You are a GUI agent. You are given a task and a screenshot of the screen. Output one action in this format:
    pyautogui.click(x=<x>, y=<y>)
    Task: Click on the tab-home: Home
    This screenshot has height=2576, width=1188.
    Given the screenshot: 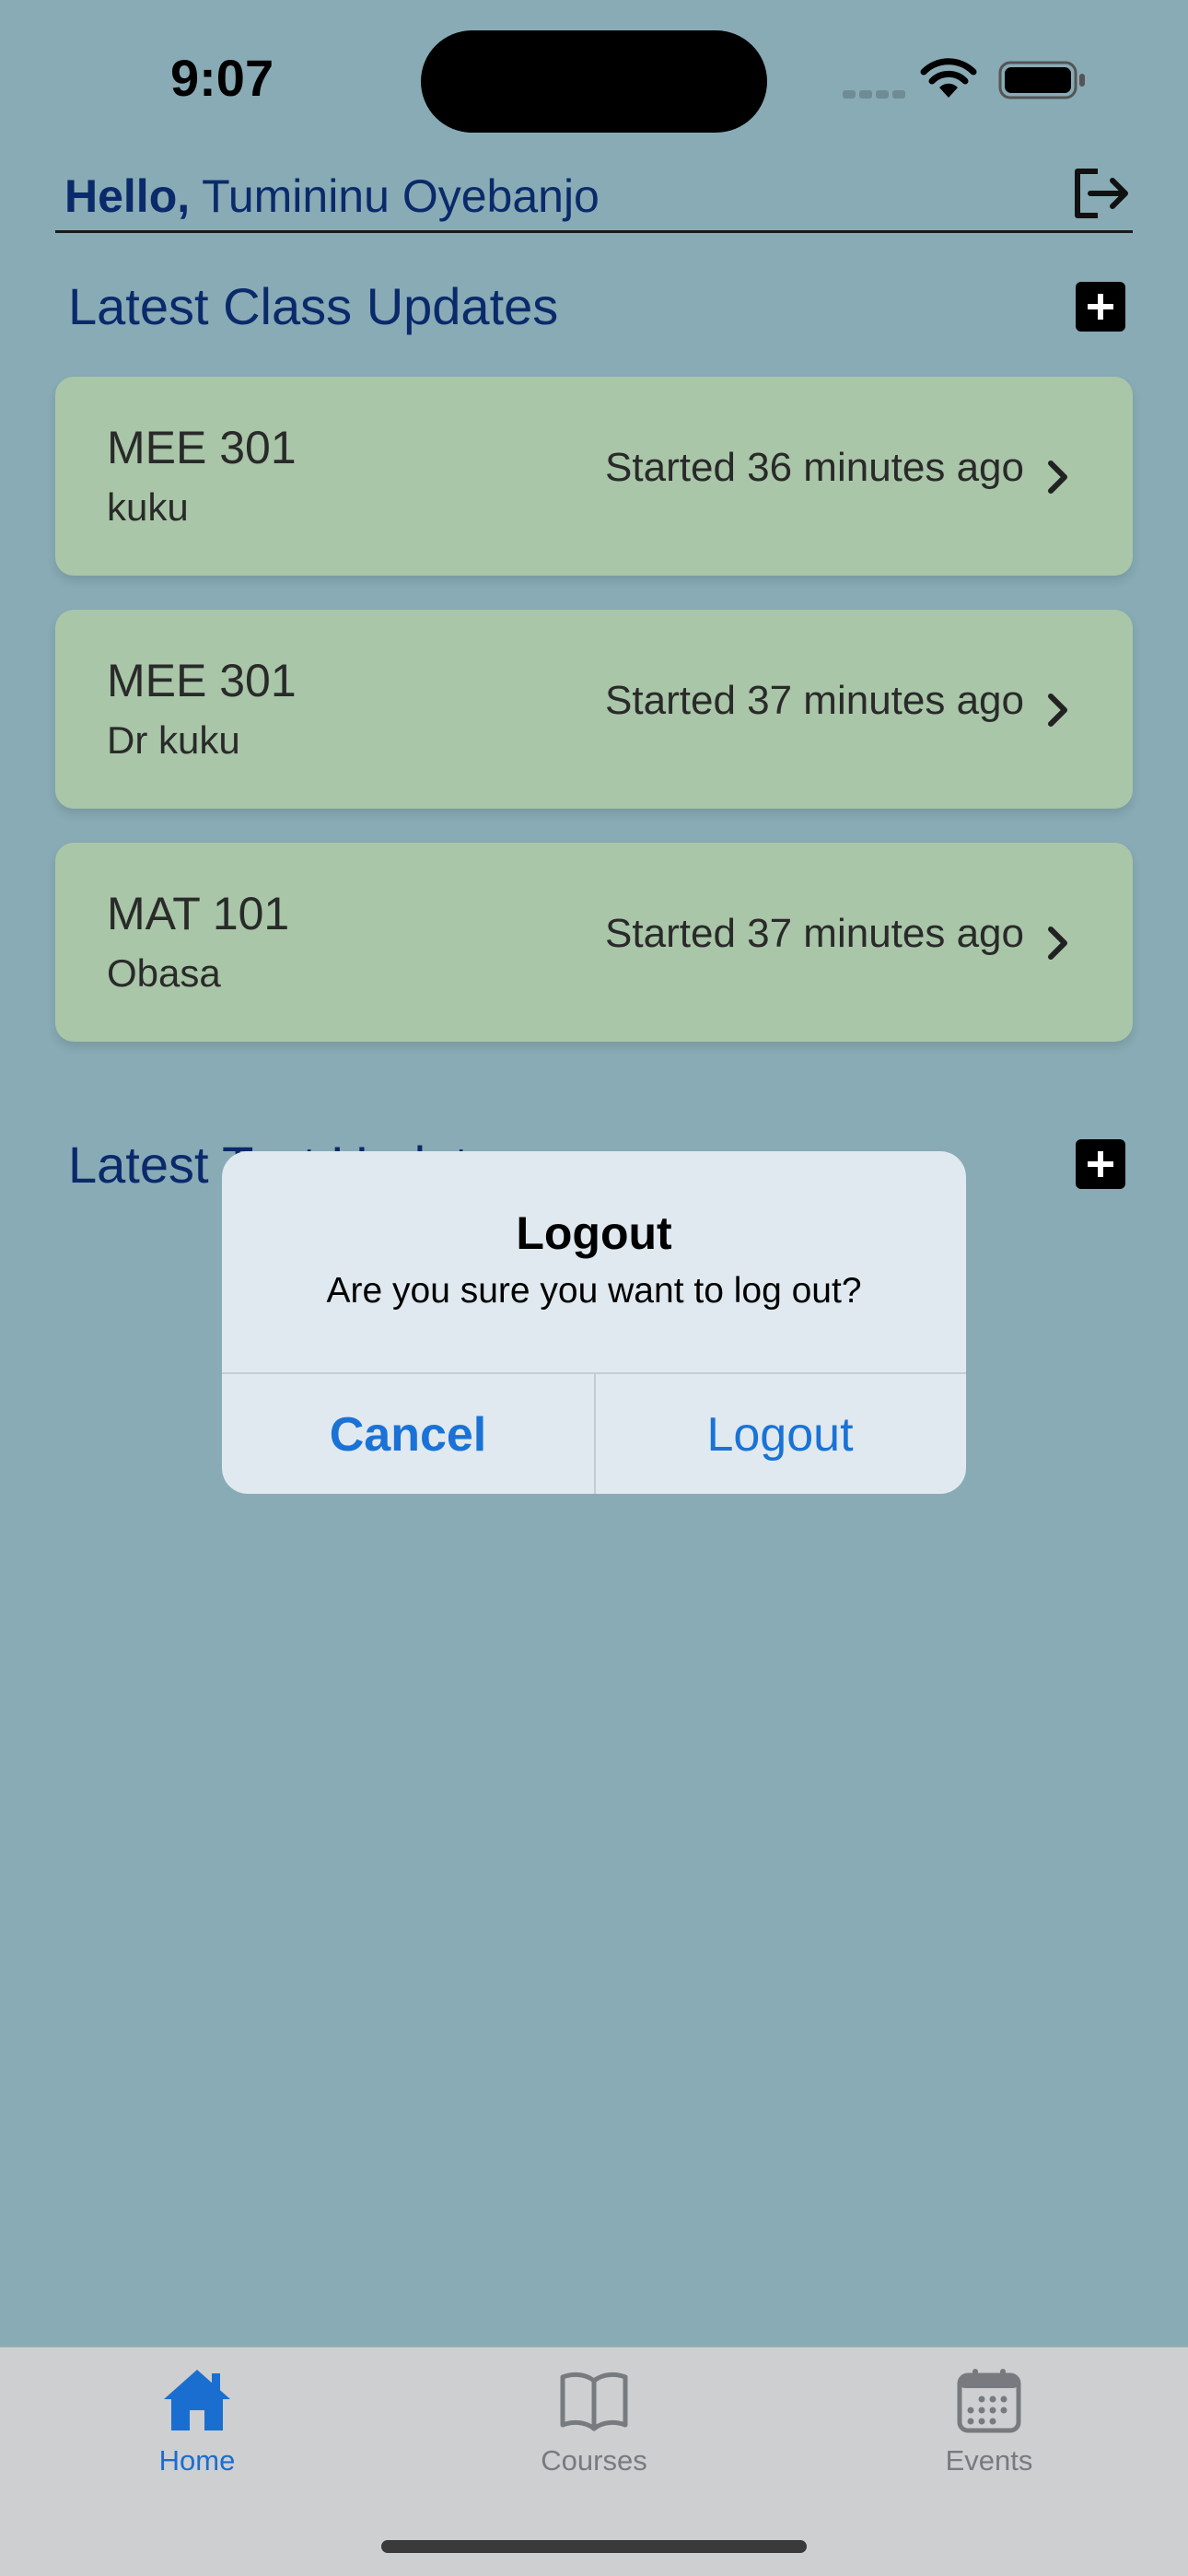 What is the action you would take?
    pyautogui.click(x=197, y=2421)
    